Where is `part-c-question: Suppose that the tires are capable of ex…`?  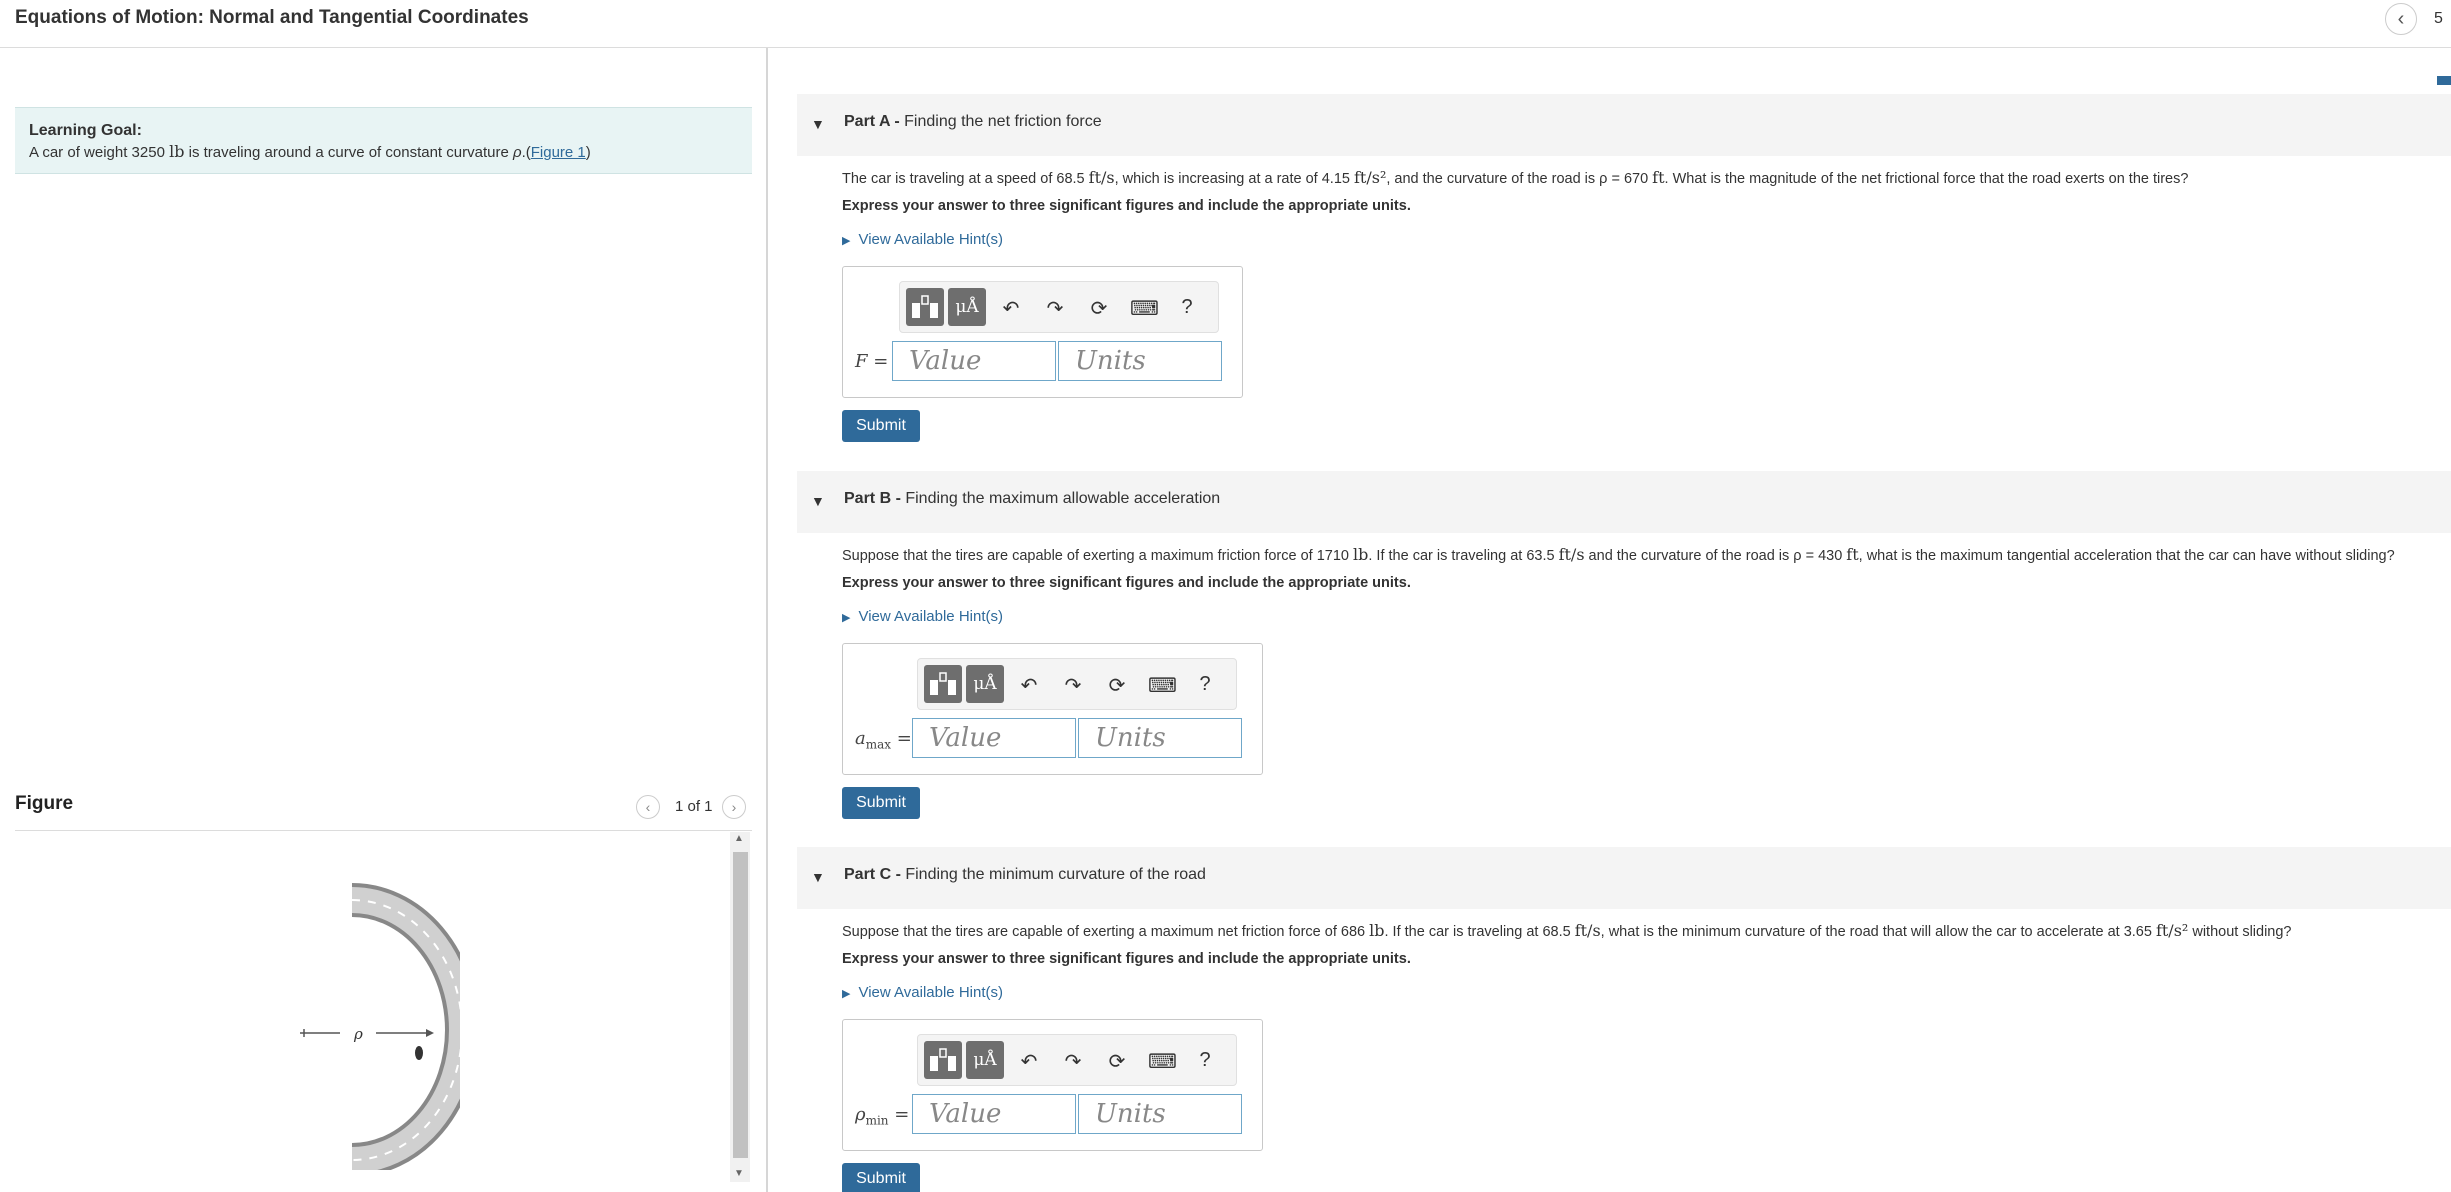 part-c-question: Suppose that the tires are capable of ex… is located at coordinates (1567, 930).